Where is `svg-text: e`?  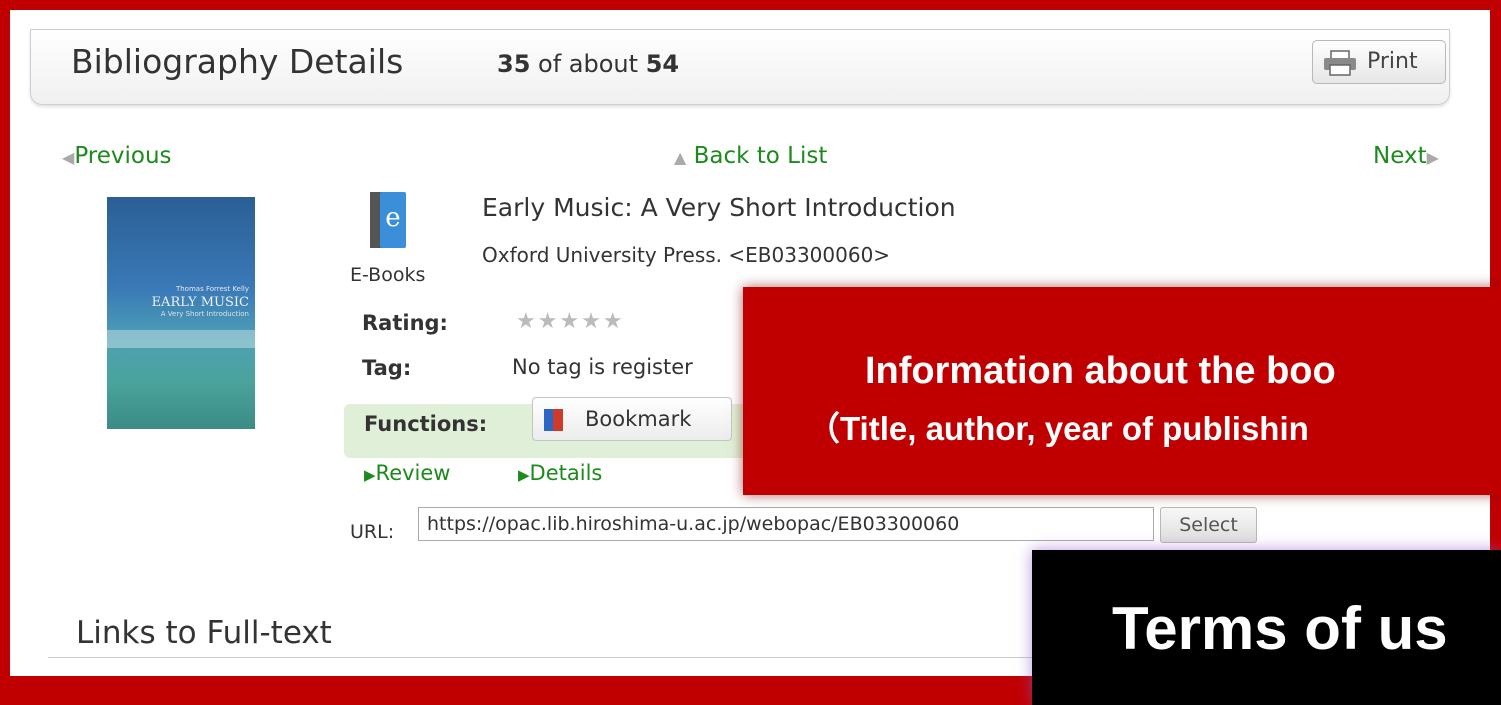
svg-text: e is located at coordinates (392, 218).